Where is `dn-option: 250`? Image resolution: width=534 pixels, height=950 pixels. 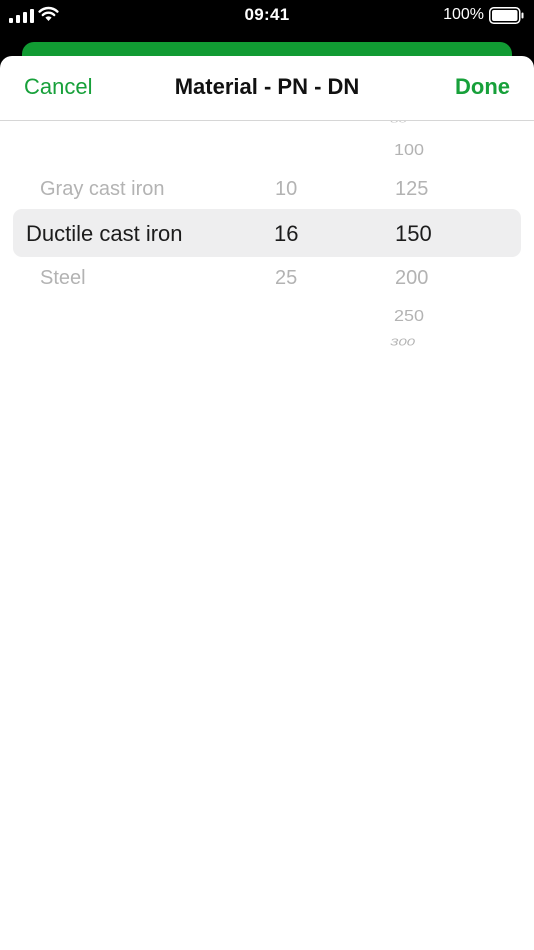
dn-option: 250 is located at coordinates (409, 317).